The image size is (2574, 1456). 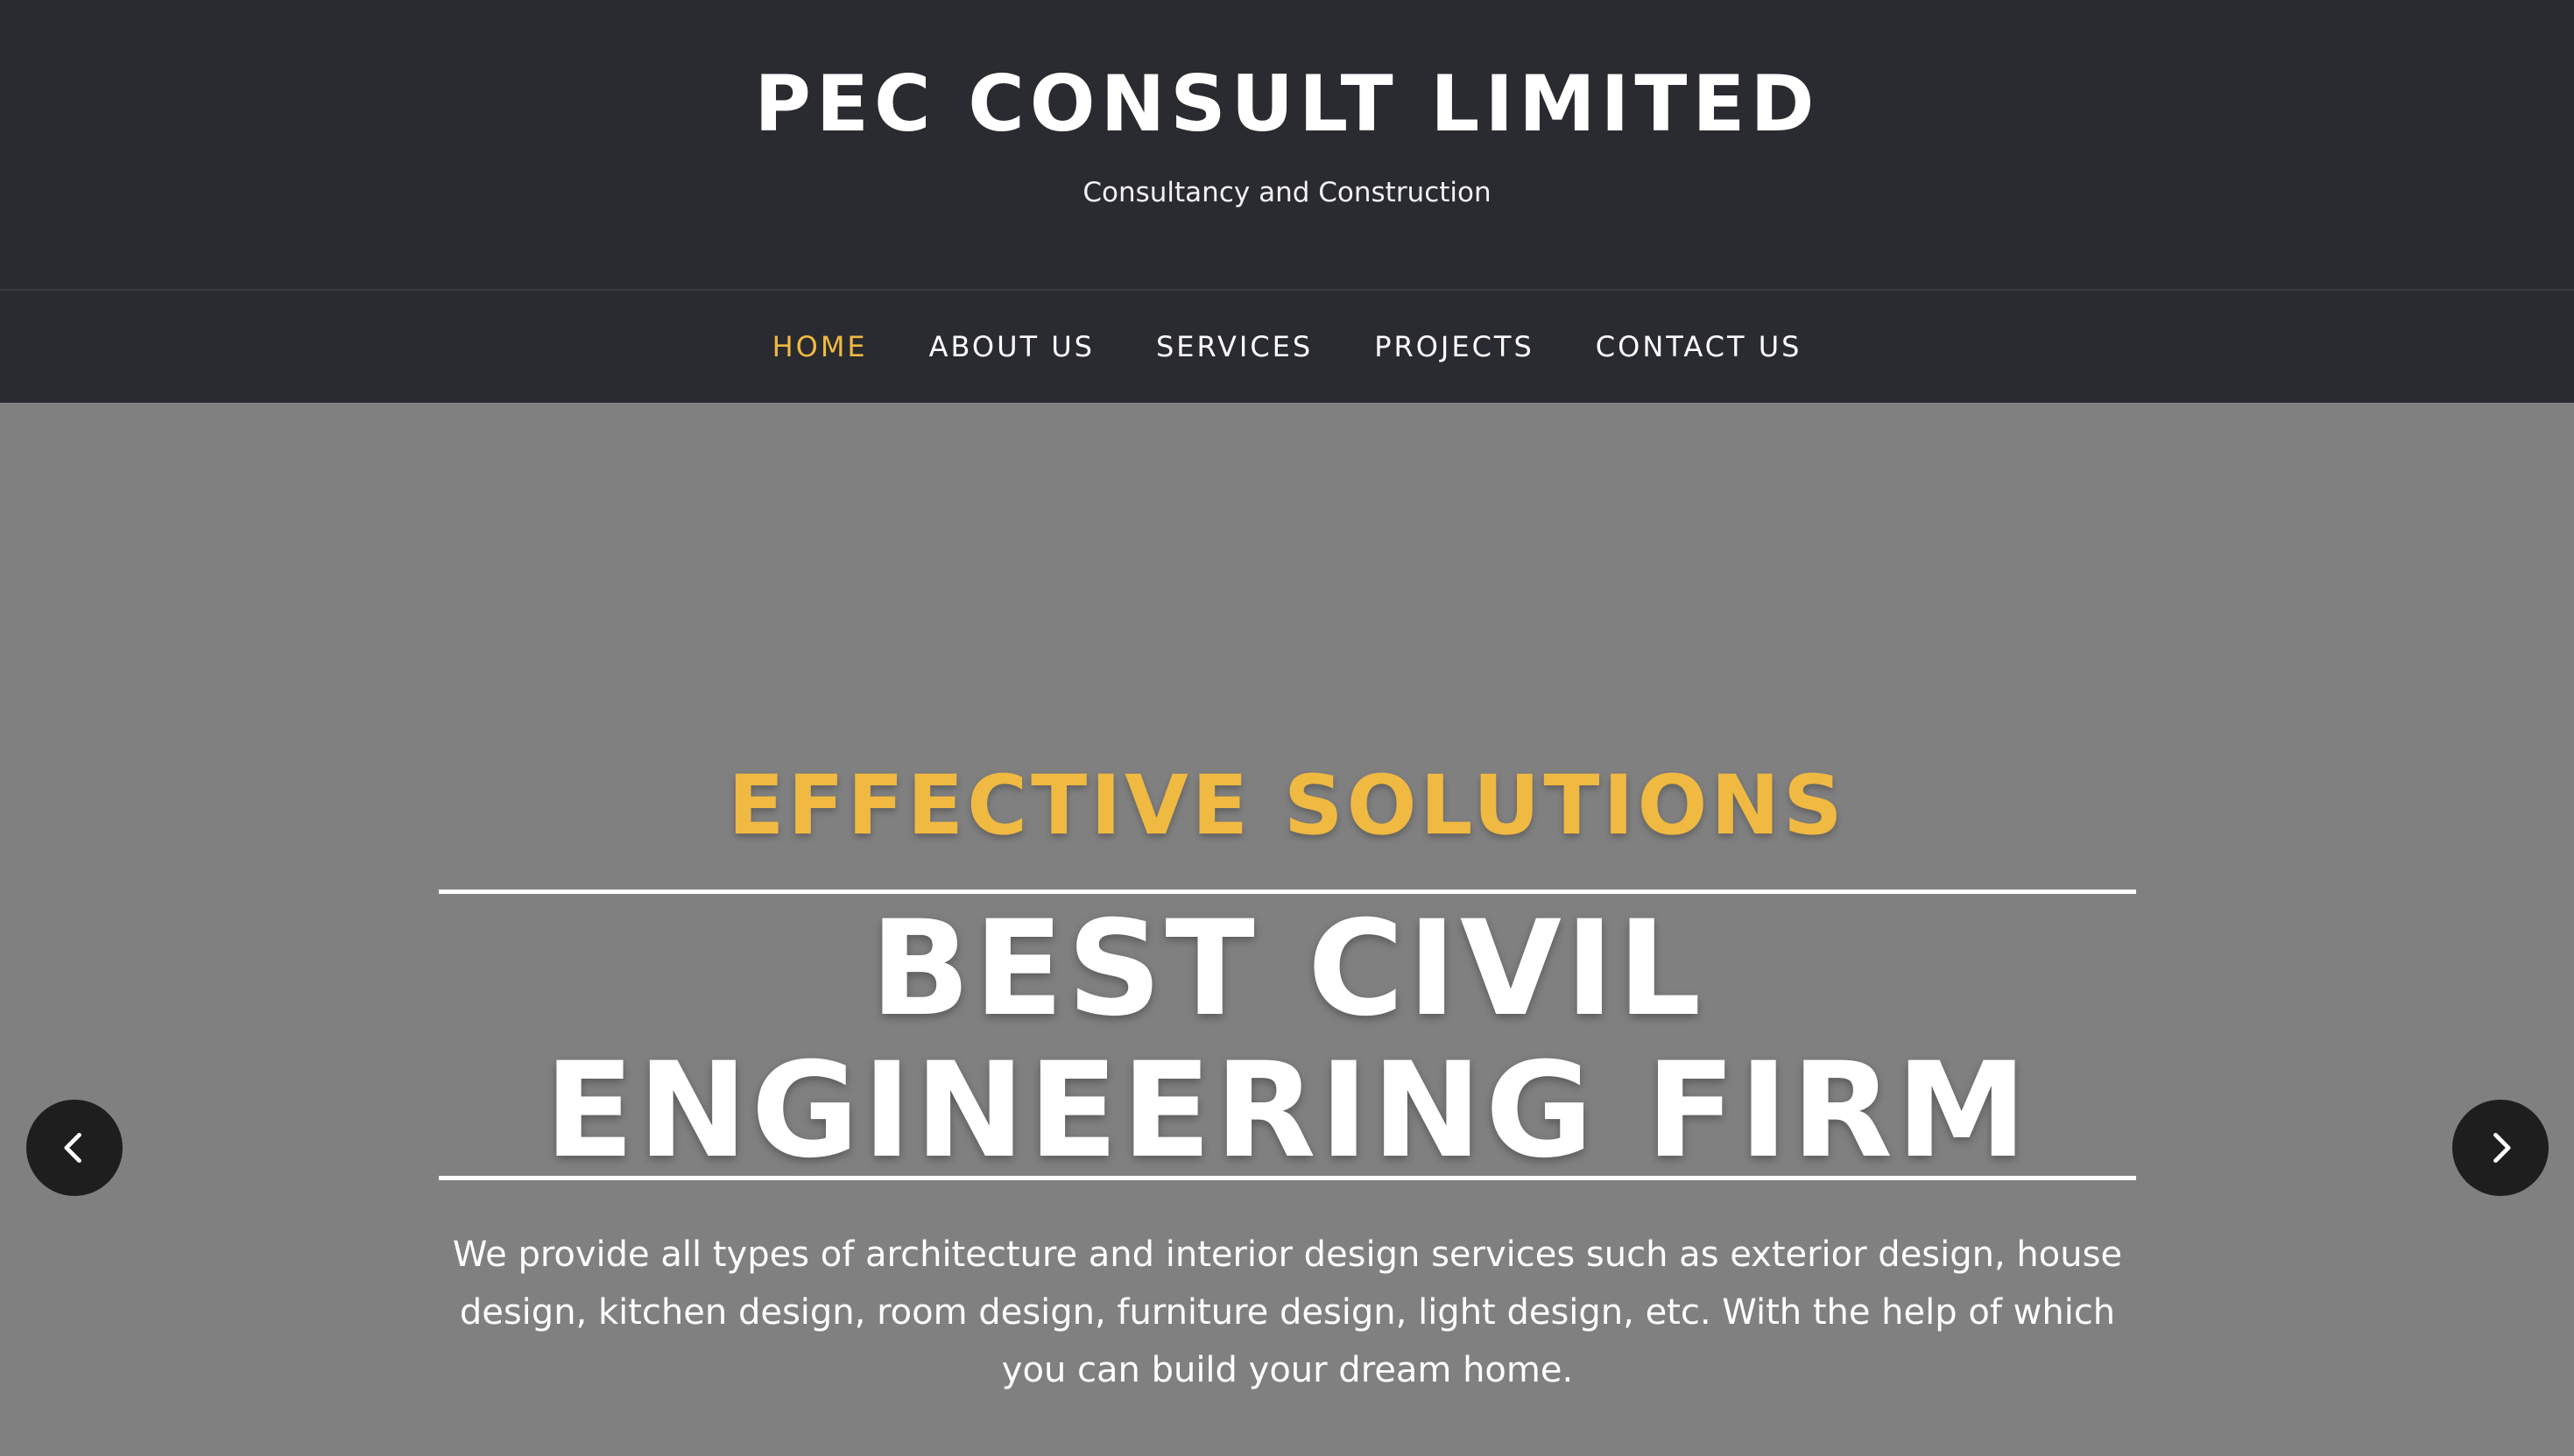 I want to click on hero-title: BEST CIVIL ENGINEERING FIRM, so click(x=1287, y=1040).